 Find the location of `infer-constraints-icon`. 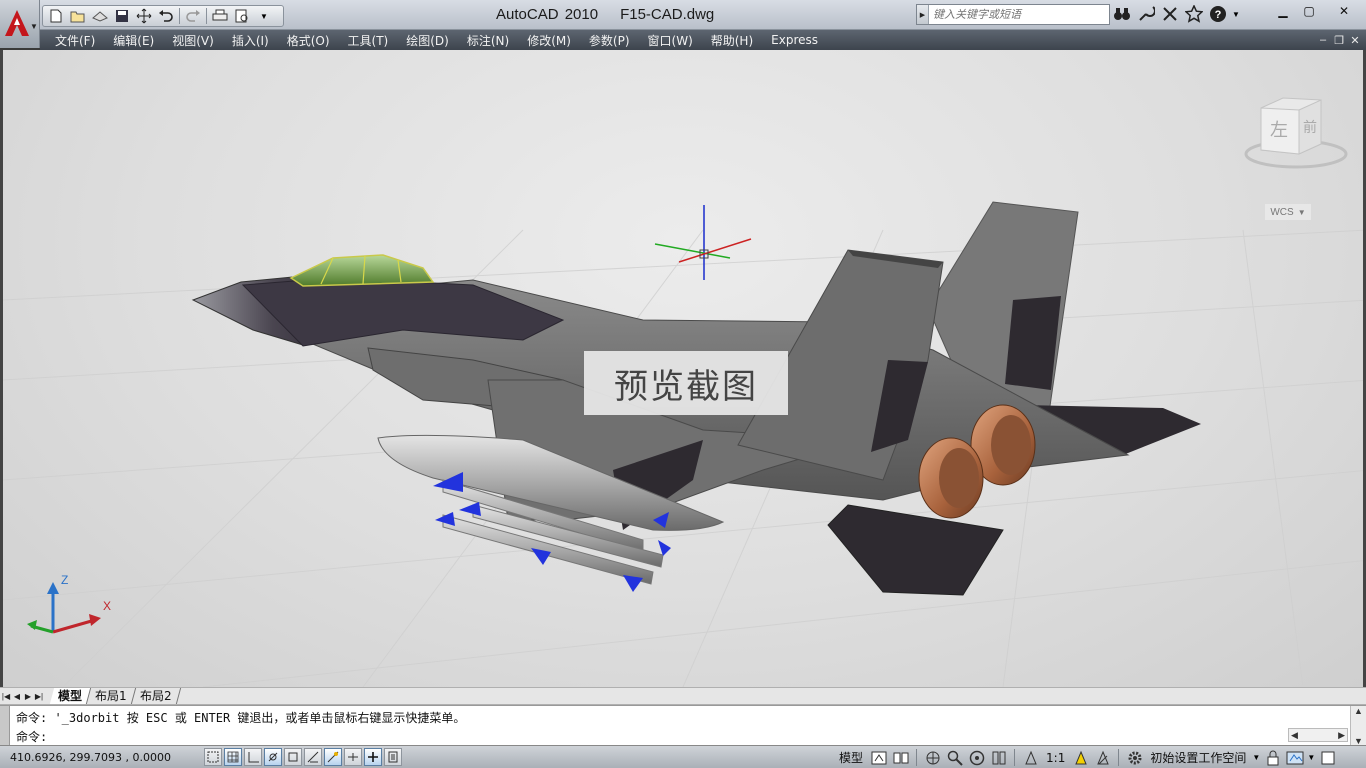

infer-constraints-icon is located at coordinates (213, 757).